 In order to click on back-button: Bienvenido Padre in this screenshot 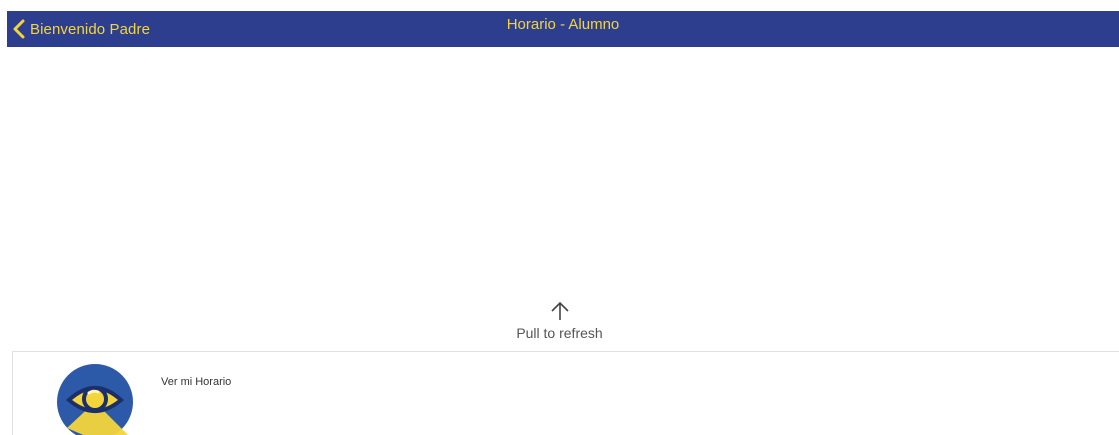, I will do `click(80, 29)`.